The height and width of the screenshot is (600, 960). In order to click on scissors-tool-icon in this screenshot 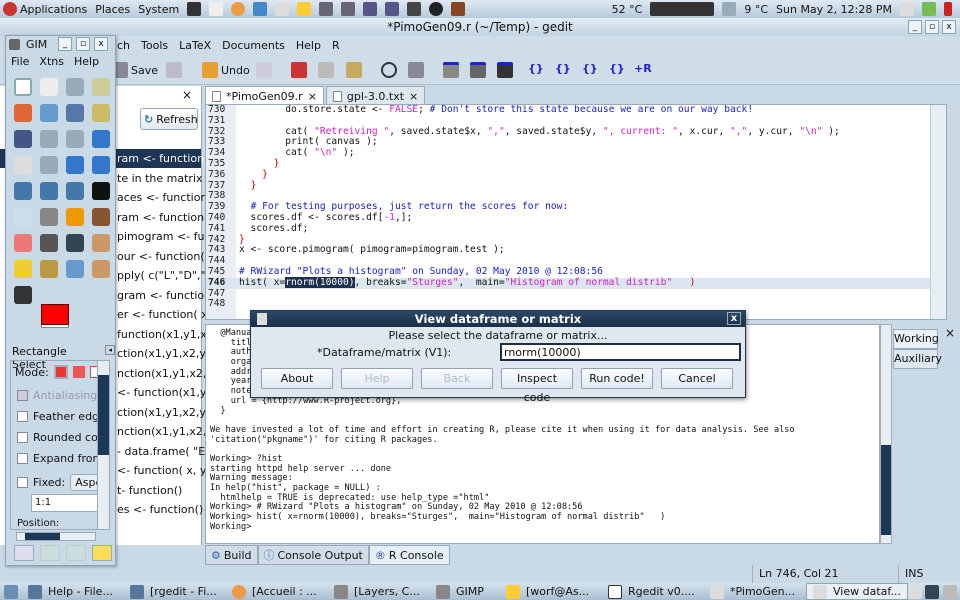, I will do `click(49, 113)`.